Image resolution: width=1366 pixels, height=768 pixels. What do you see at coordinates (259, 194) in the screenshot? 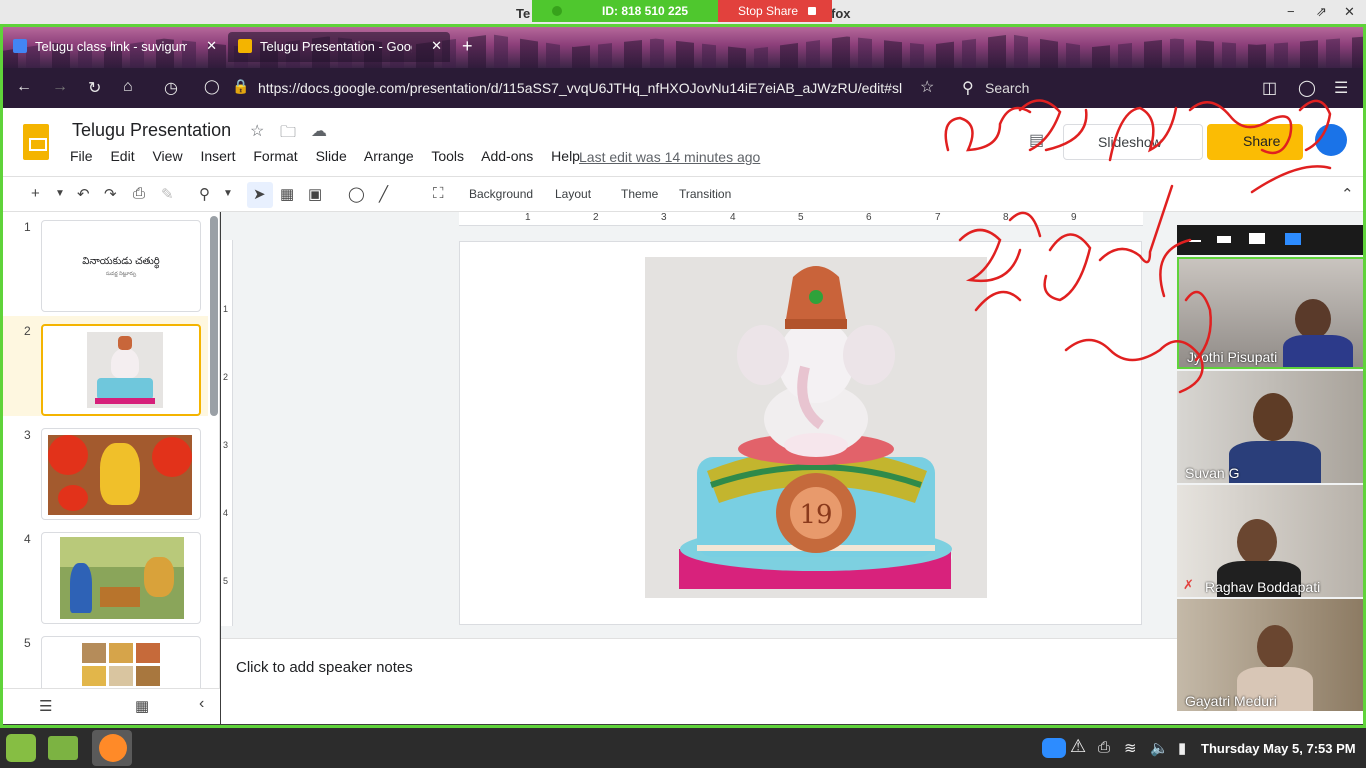
I see `select-arrow-icon: ➤` at bounding box center [259, 194].